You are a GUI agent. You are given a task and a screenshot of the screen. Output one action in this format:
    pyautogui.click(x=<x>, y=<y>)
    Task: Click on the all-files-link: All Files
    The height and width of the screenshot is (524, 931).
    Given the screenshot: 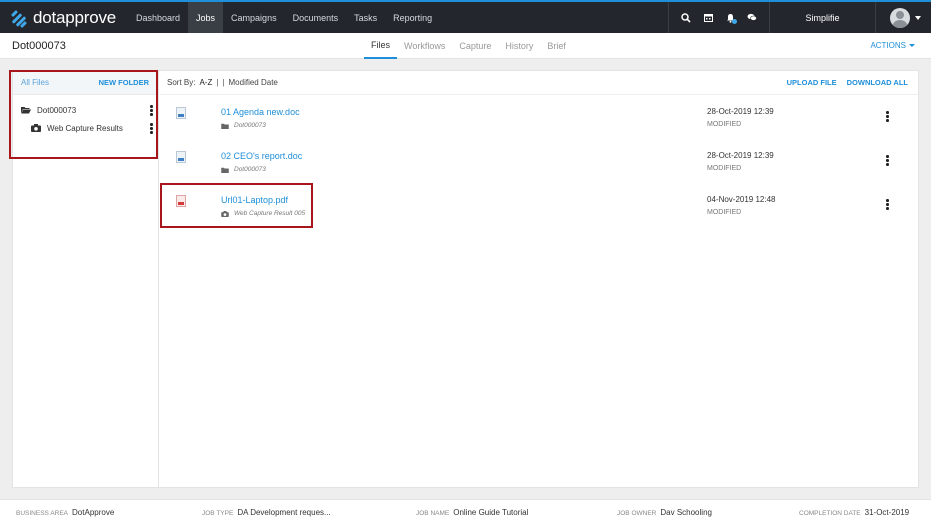 What is the action you would take?
    pyautogui.click(x=35, y=82)
    